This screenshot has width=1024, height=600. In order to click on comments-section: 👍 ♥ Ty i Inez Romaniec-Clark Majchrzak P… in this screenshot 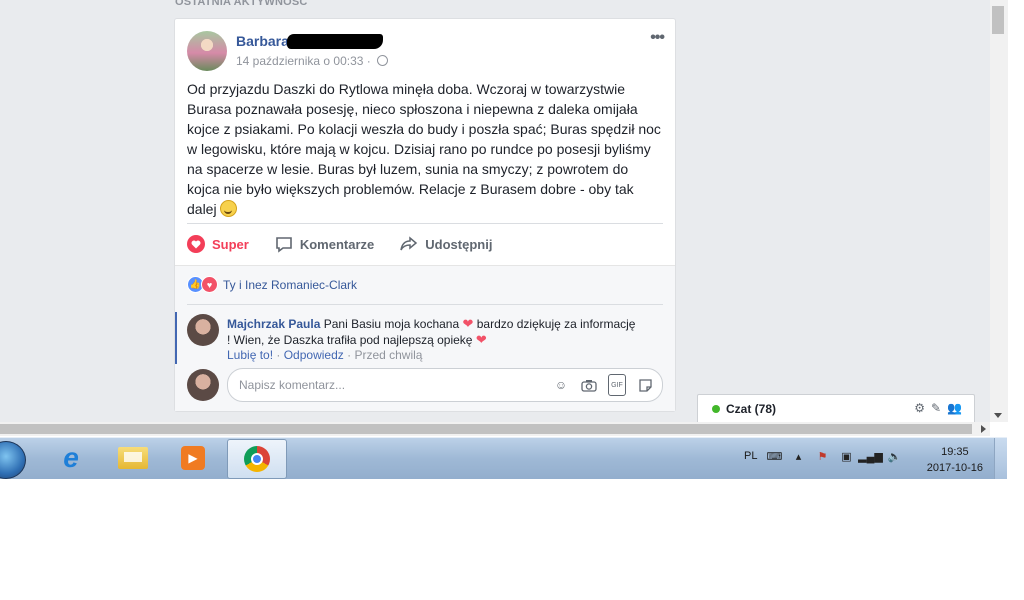, I will do `click(425, 338)`.